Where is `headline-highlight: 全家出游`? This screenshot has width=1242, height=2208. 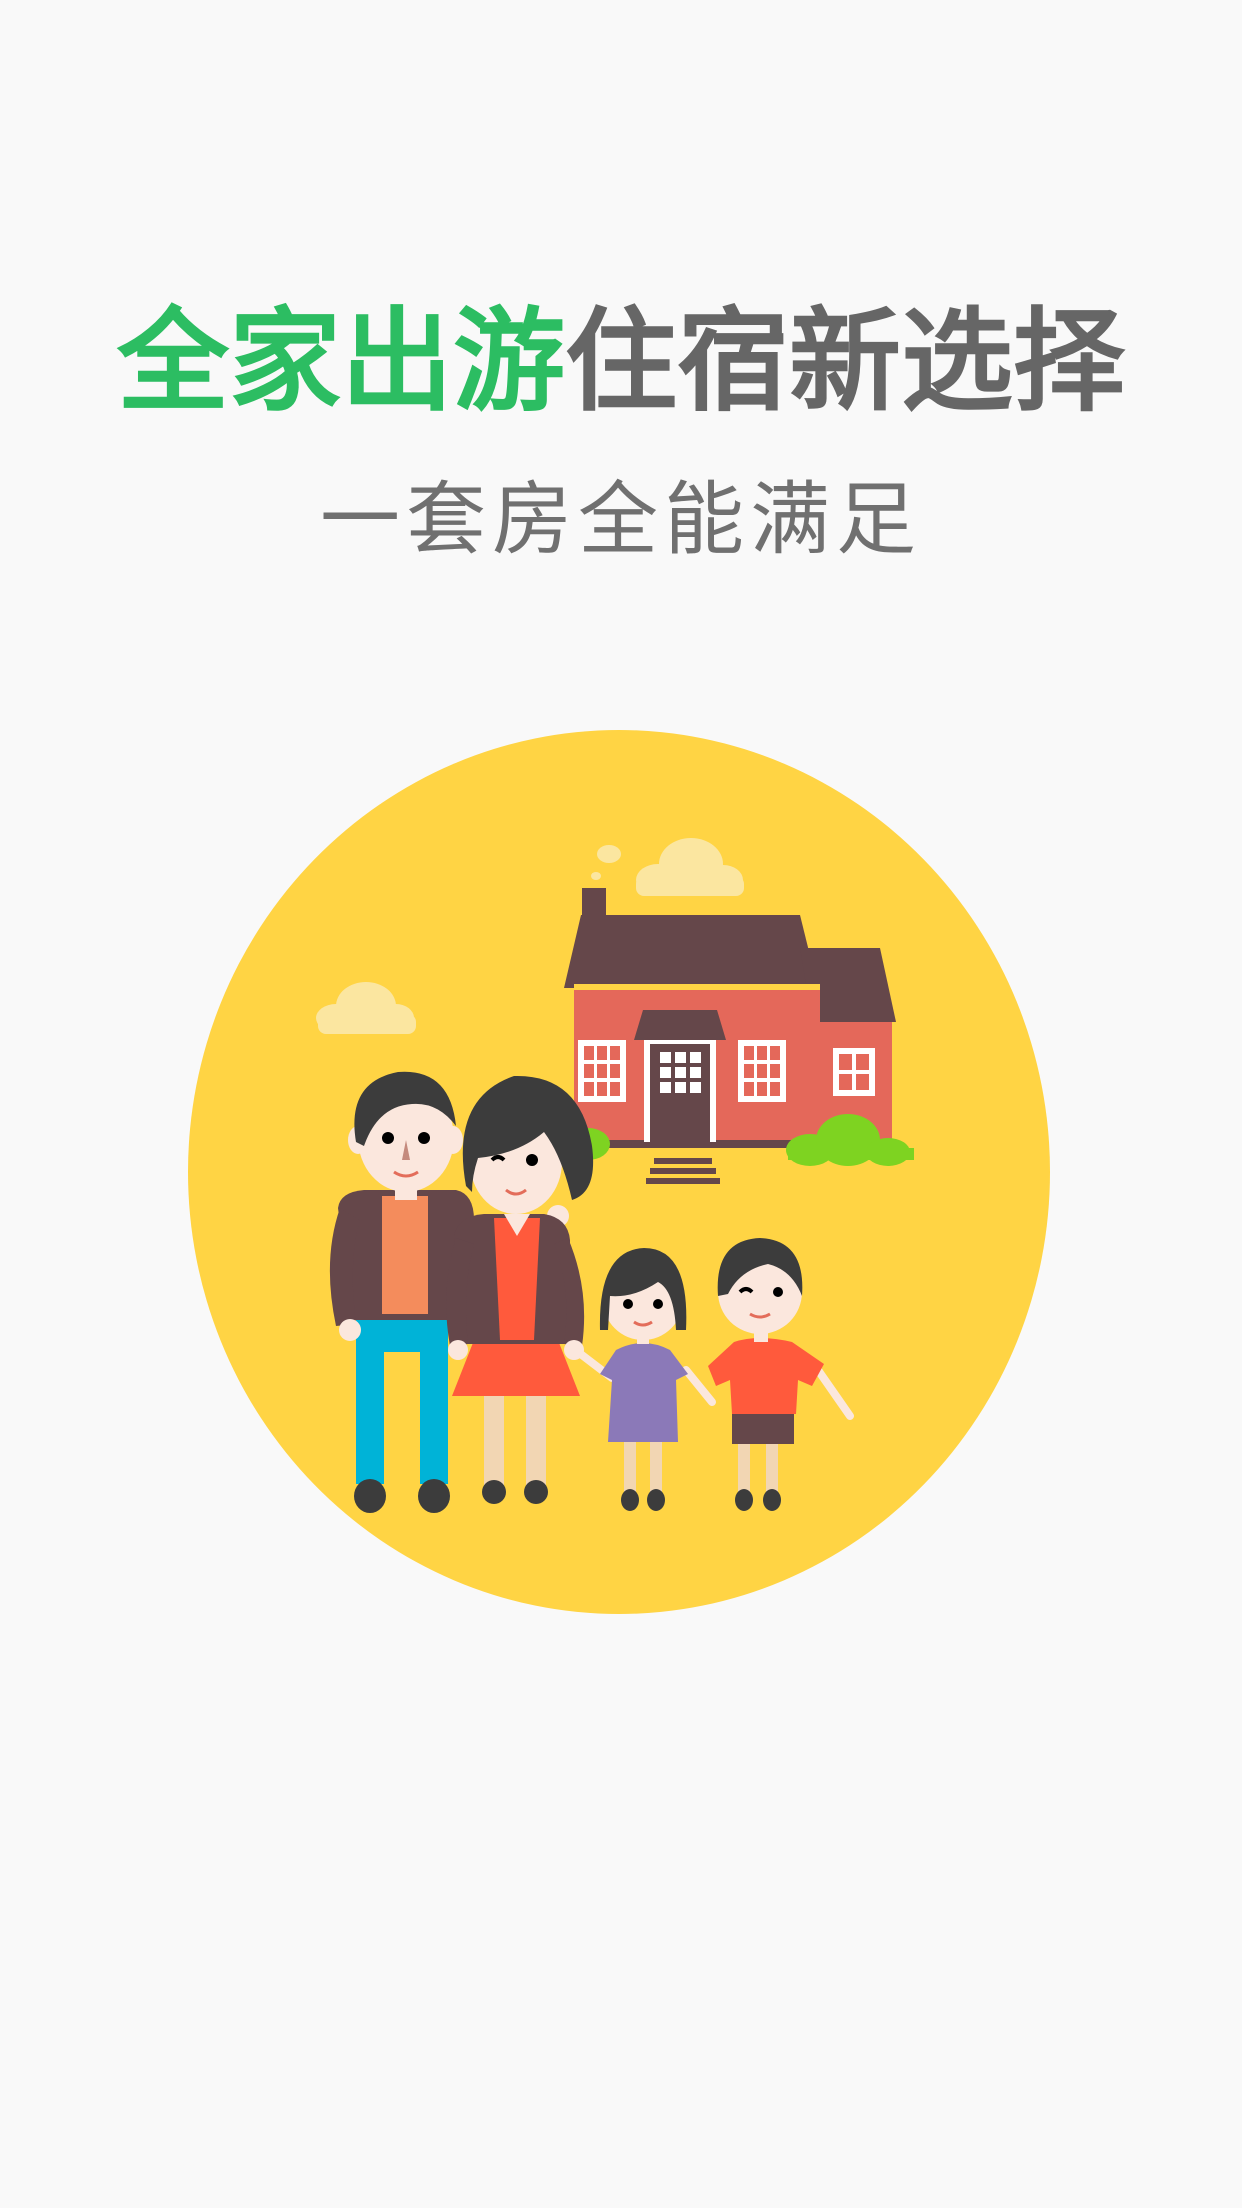 headline-highlight: 全家出游 is located at coordinates (341, 362).